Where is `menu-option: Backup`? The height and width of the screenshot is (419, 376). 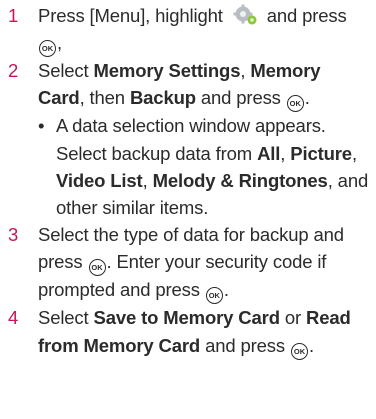
menu-option: Backup is located at coordinates (162, 98).